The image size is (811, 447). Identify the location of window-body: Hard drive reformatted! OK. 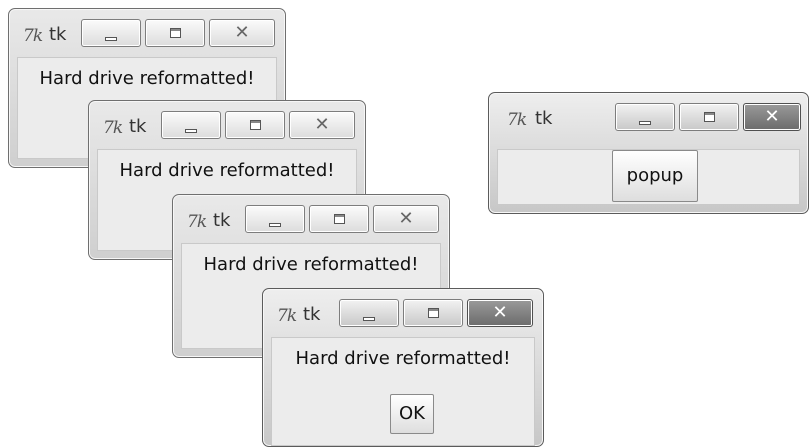
(403, 391).